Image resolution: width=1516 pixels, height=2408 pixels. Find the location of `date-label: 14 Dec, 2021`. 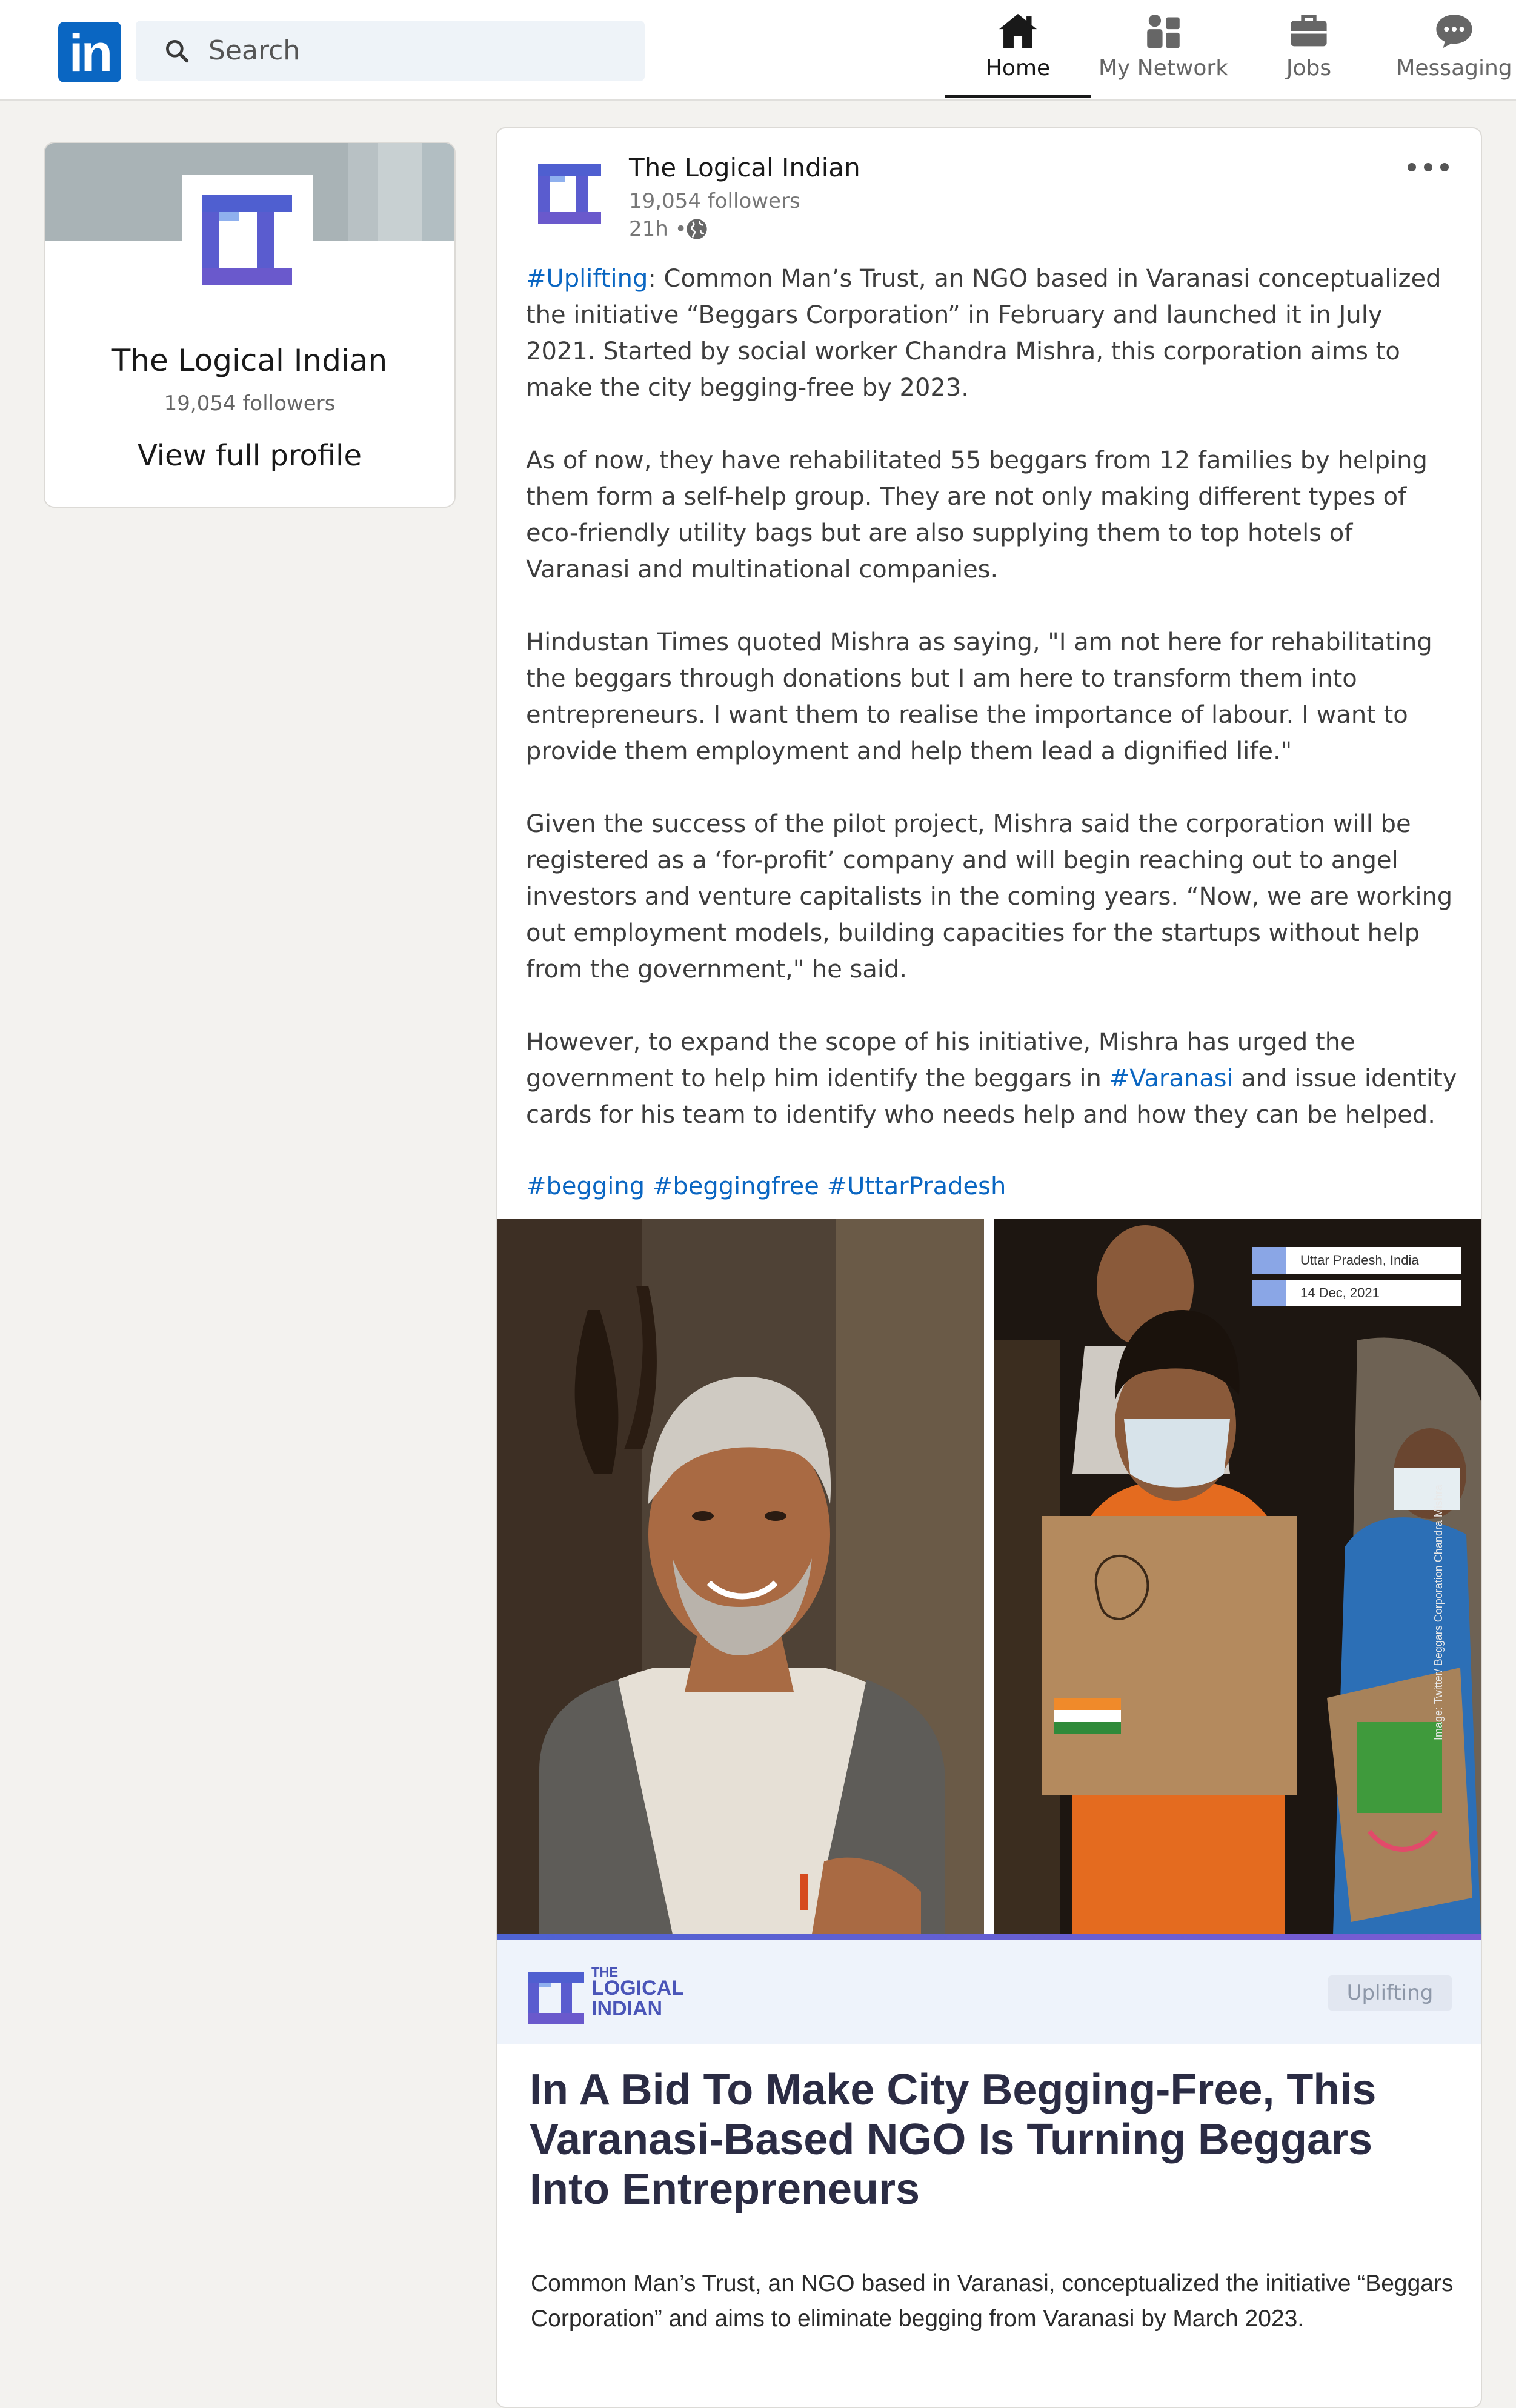

date-label: 14 Dec, 2021 is located at coordinates (1356, 1293).